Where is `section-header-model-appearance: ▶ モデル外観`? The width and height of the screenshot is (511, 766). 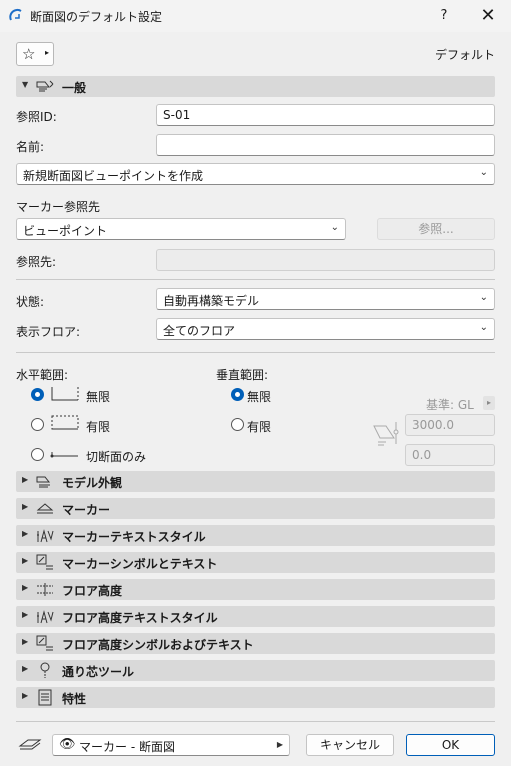 section-header-model-appearance: ▶ モデル外観 is located at coordinates (255, 481).